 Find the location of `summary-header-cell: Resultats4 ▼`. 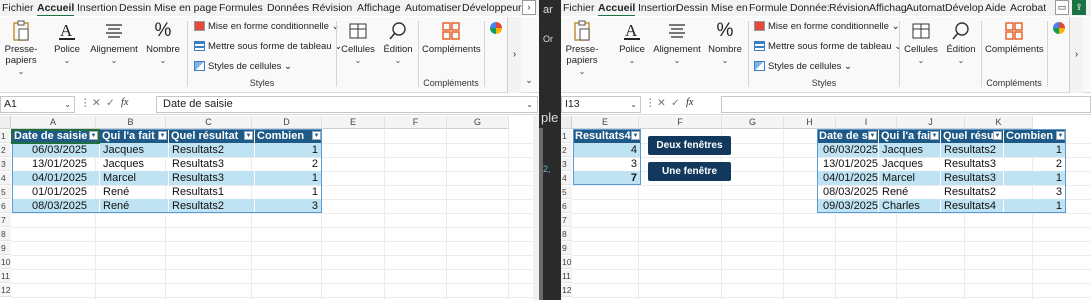

summary-header-cell: Resultats4 ▼ is located at coordinates (607, 136).